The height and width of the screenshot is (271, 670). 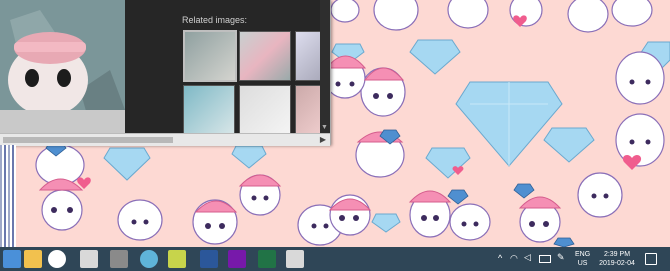 I want to click on vertical-scrollbar: ▼, so click(x=325, y=66).